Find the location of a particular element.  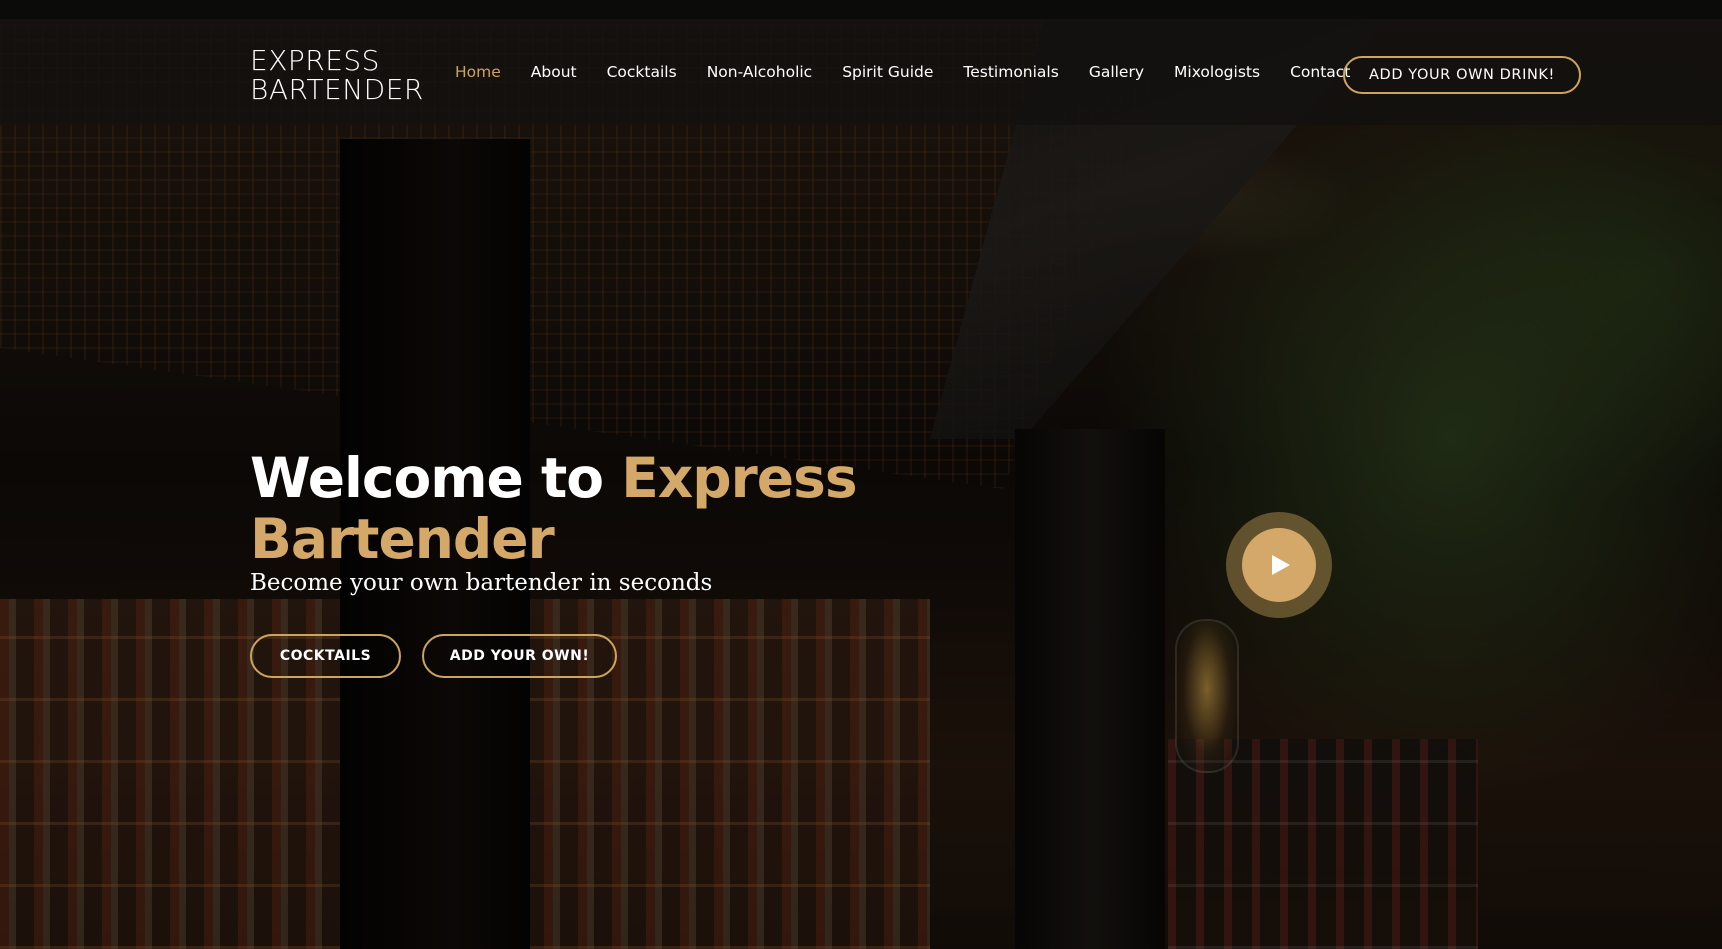

nav-link-home: Home is located at coordinates (478, 72).